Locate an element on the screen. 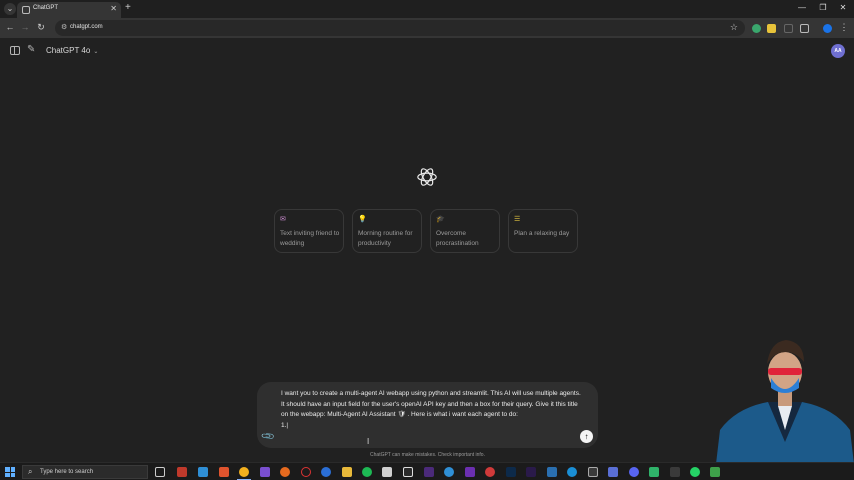 Image resolution: width=854 pixels, height=480 pixels. attach-paperclip-icon: 📎 is located at coordinates (269, 437).